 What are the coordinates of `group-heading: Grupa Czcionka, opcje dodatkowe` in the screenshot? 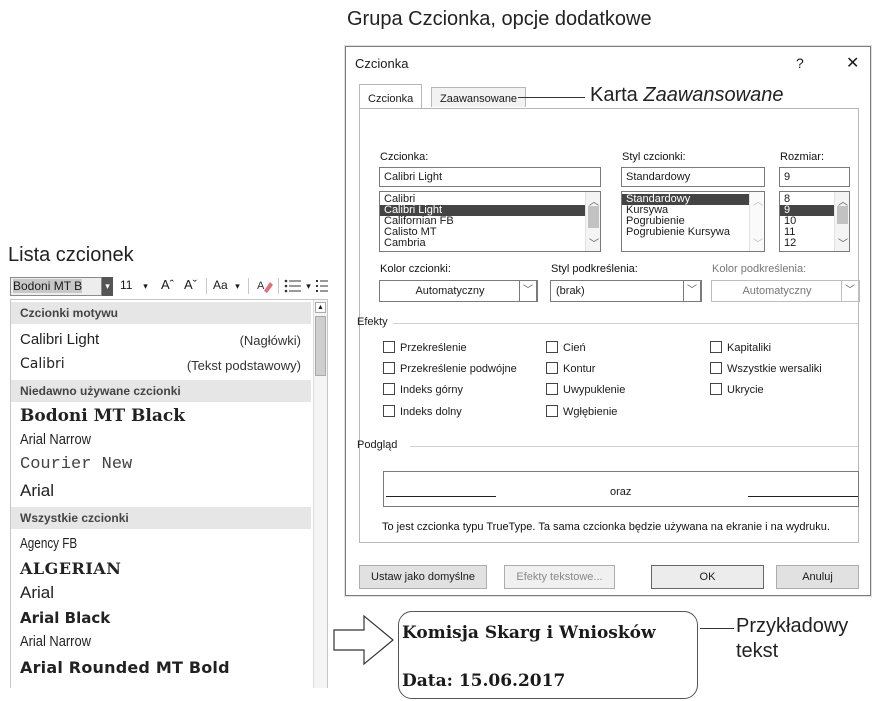 It's located at (499, 19).